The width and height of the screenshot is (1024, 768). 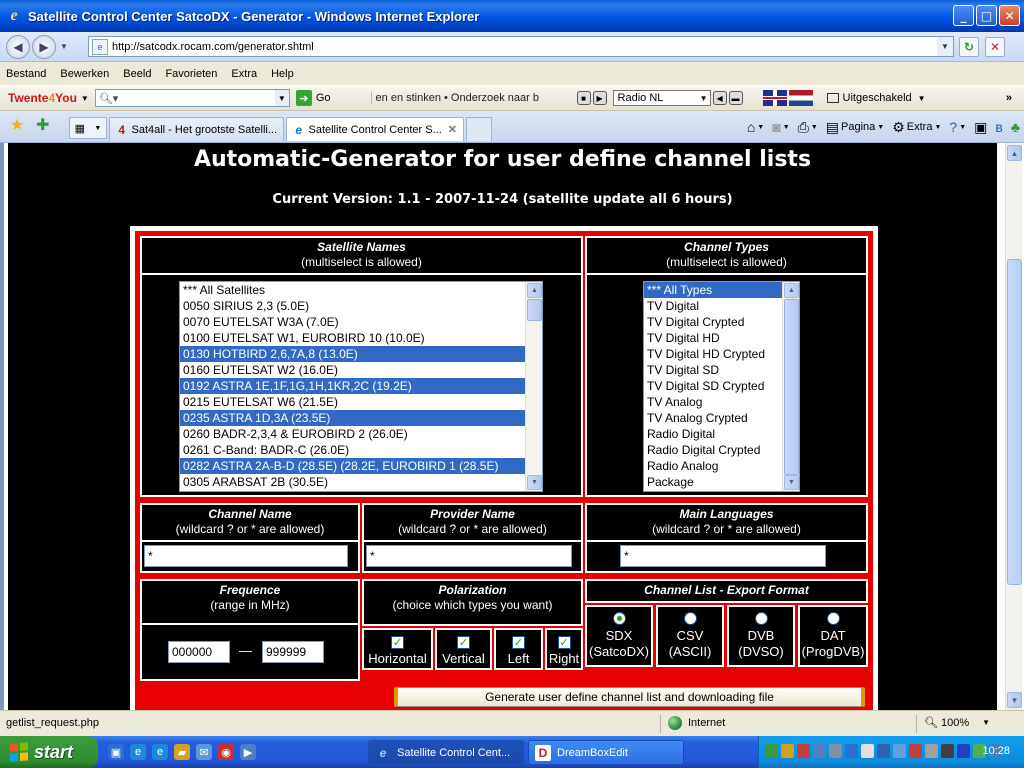 What do you see at coordinates (199, 652) in the screenshot?
I see `frequence-from-input: 000000` at bounding box center [199, 652].